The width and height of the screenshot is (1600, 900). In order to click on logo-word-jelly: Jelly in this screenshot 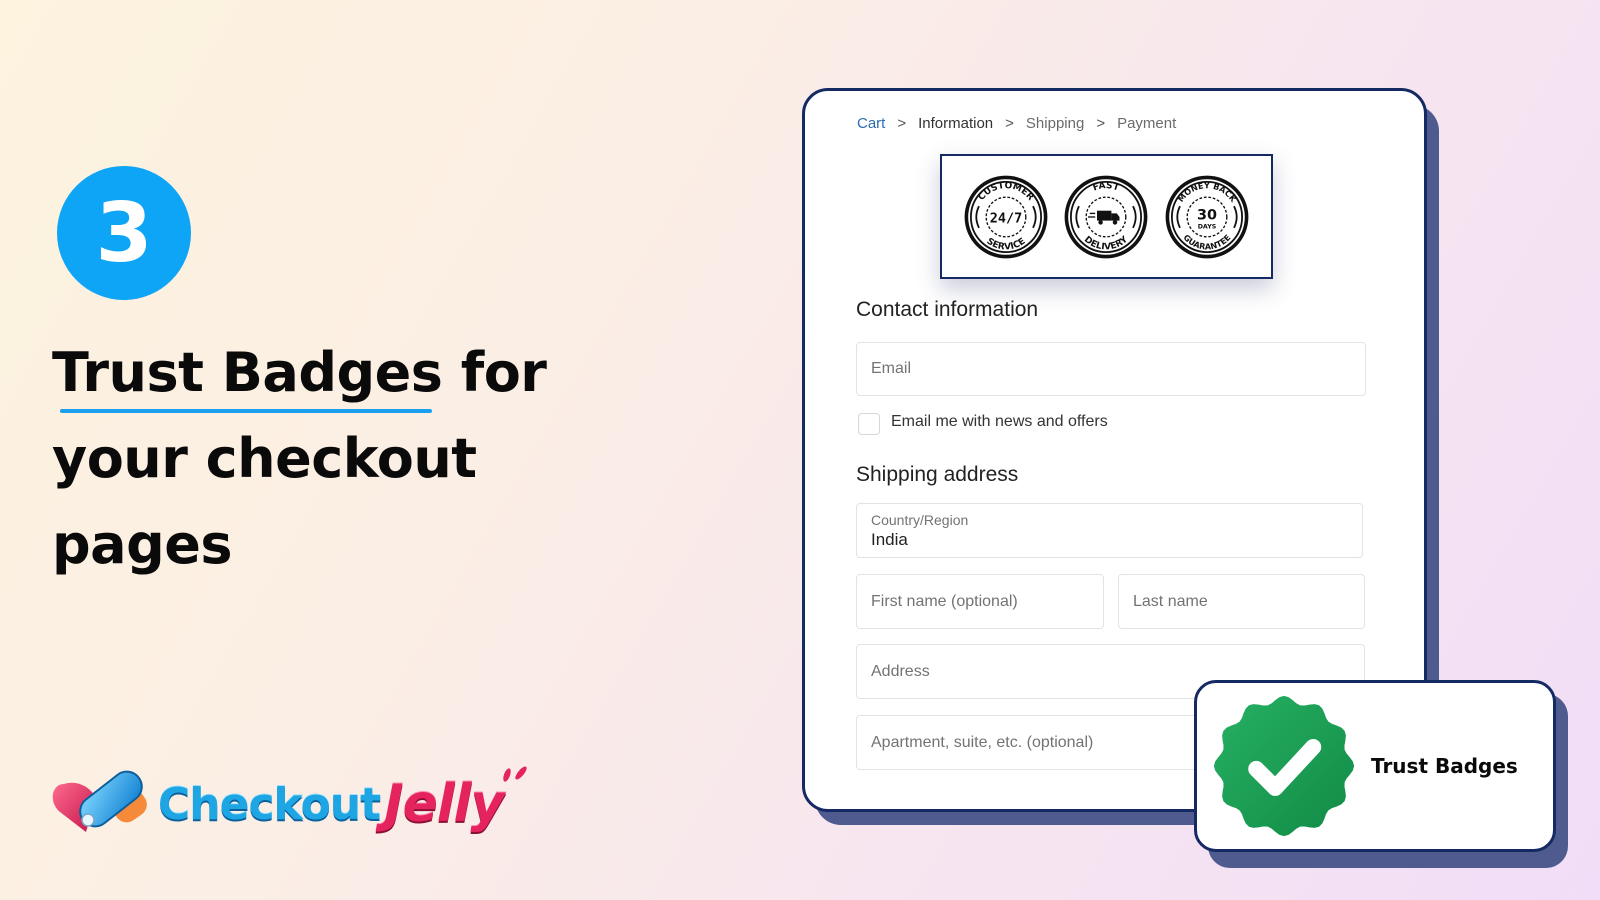, I will do `click(444, 804)`.